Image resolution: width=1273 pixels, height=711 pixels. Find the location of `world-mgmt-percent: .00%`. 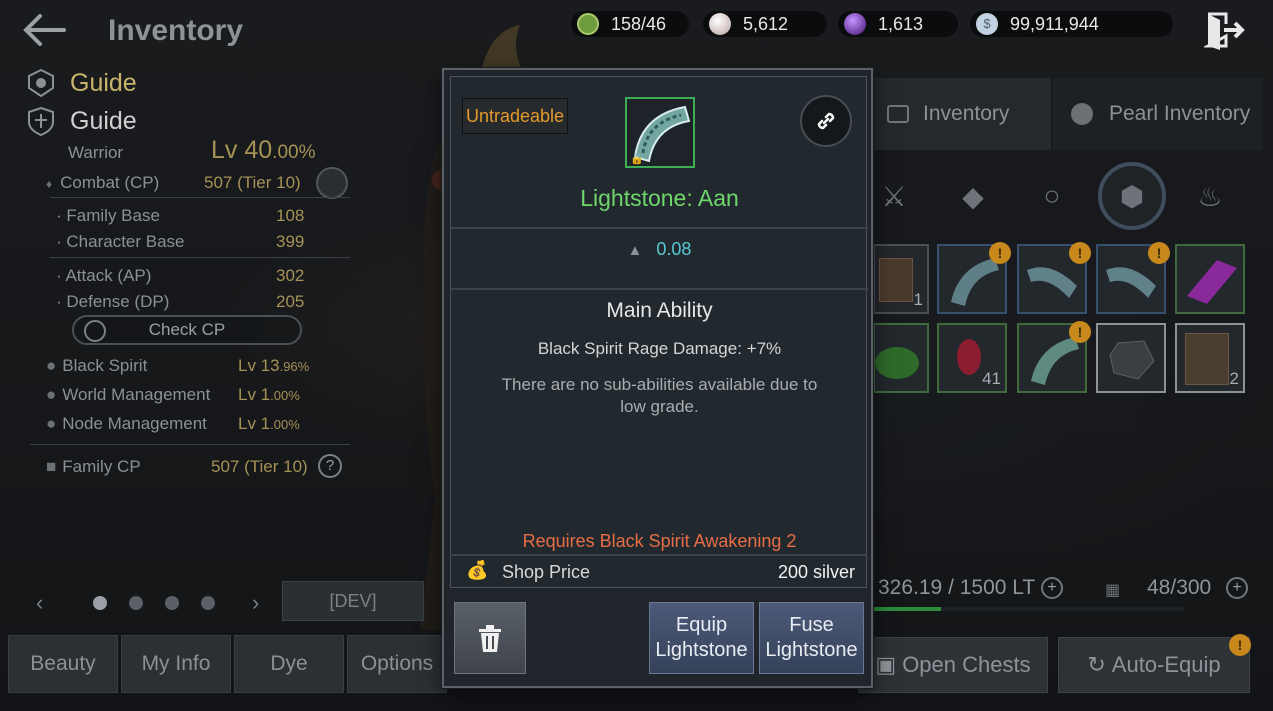

world-mgmt-percent: .00% is located at coordinates (285, 395).